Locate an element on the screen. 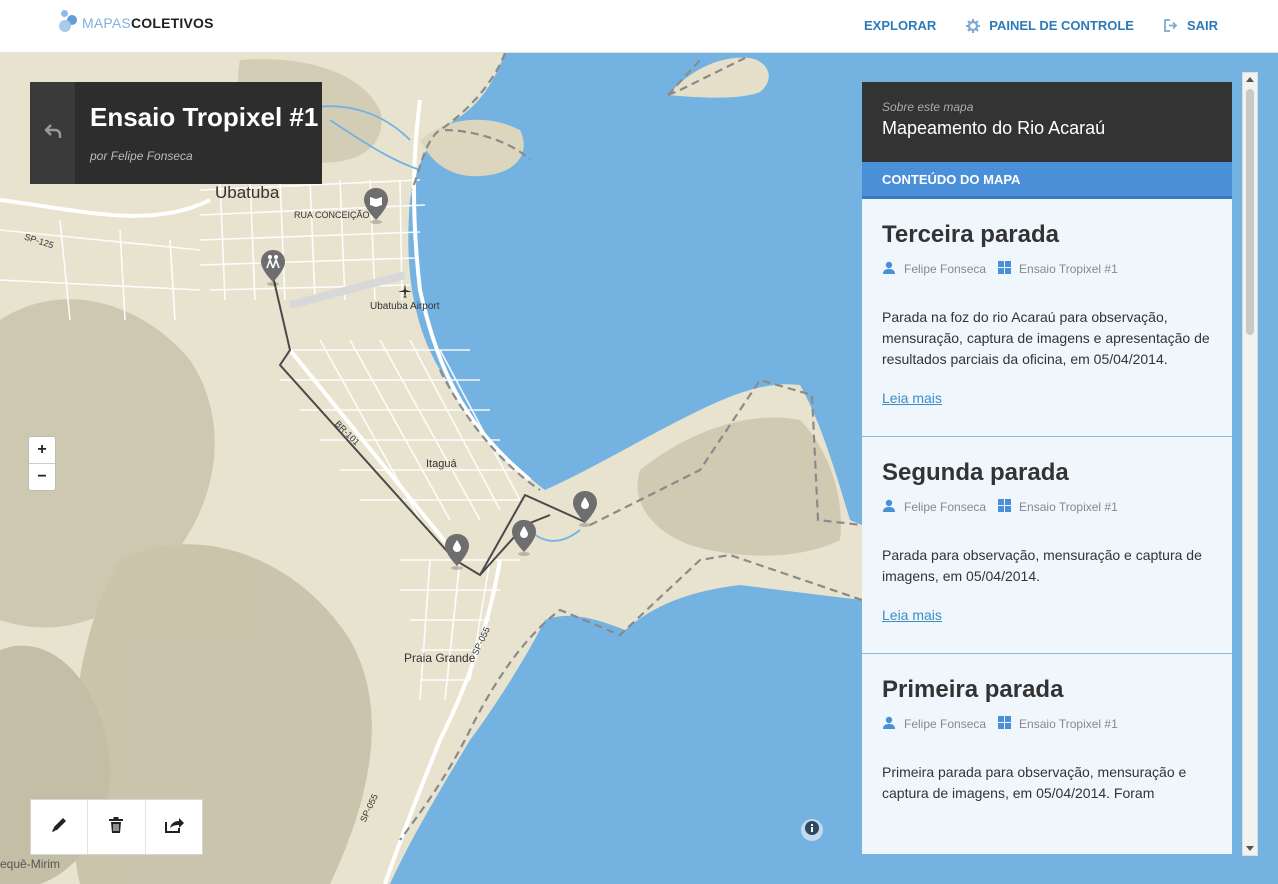 This screenshot has height=884, width=1278. logo: MAPASCOLETIVOS is located at coordinates (136, 23).